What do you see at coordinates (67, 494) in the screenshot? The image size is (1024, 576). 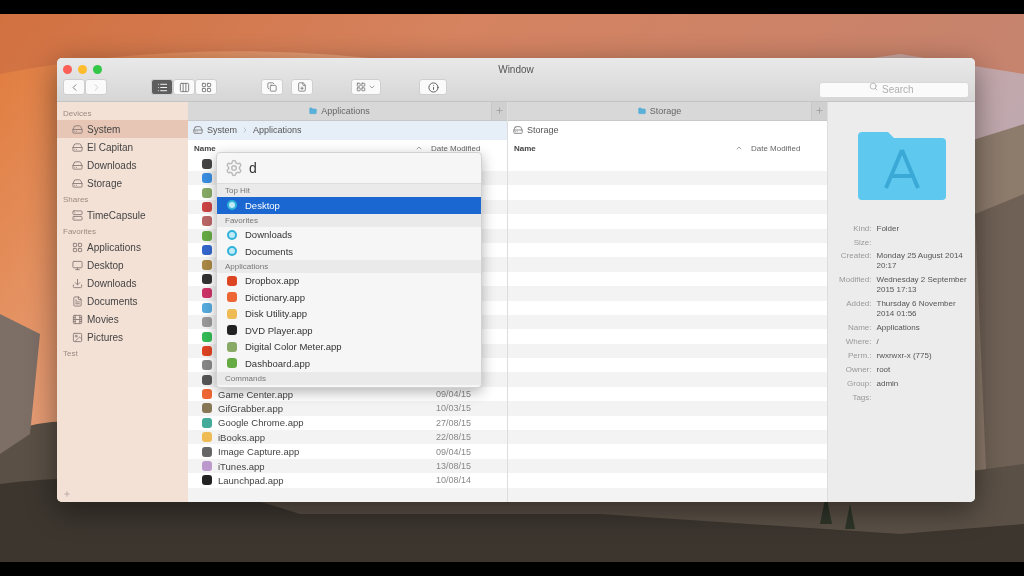 I see `add-icon` at bounding box center [67, 494].